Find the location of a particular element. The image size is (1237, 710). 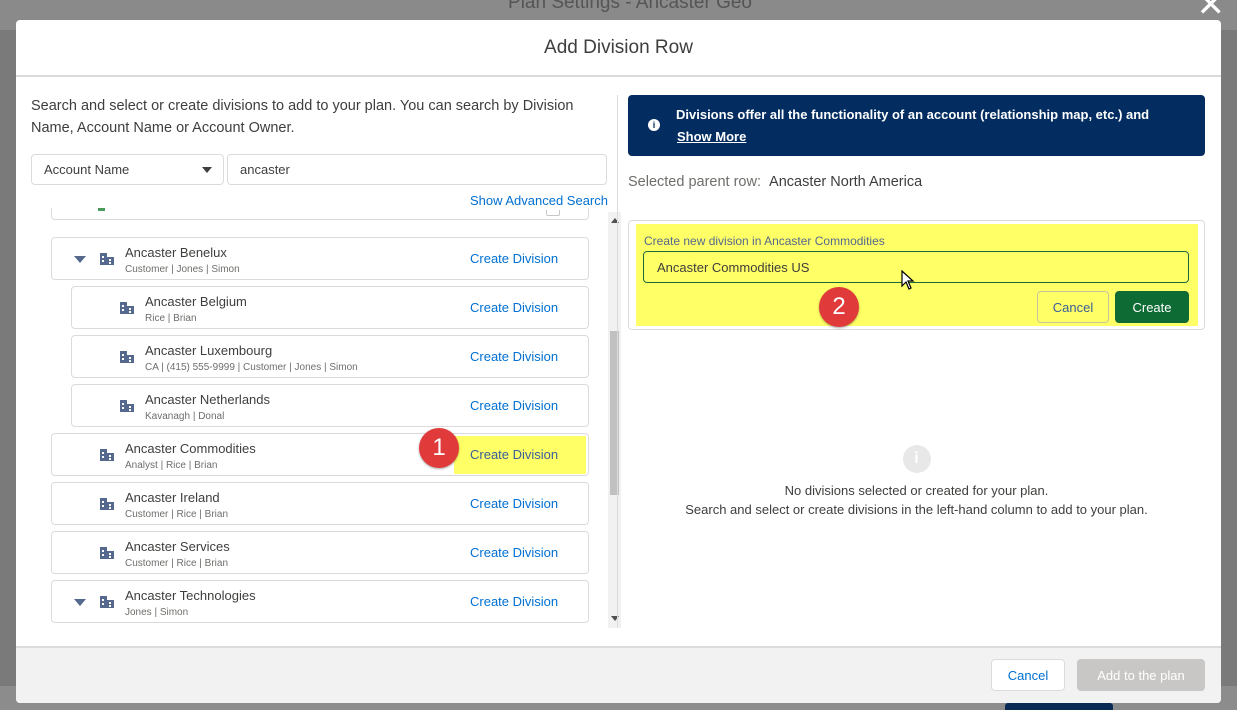

step-1-badge: 1 is located at coordinates (439, 448).